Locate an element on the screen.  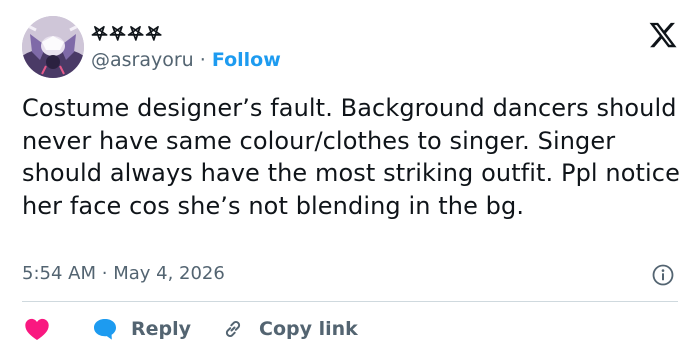
action-bar: Reply Copy link is located at coordinates (191, 329).